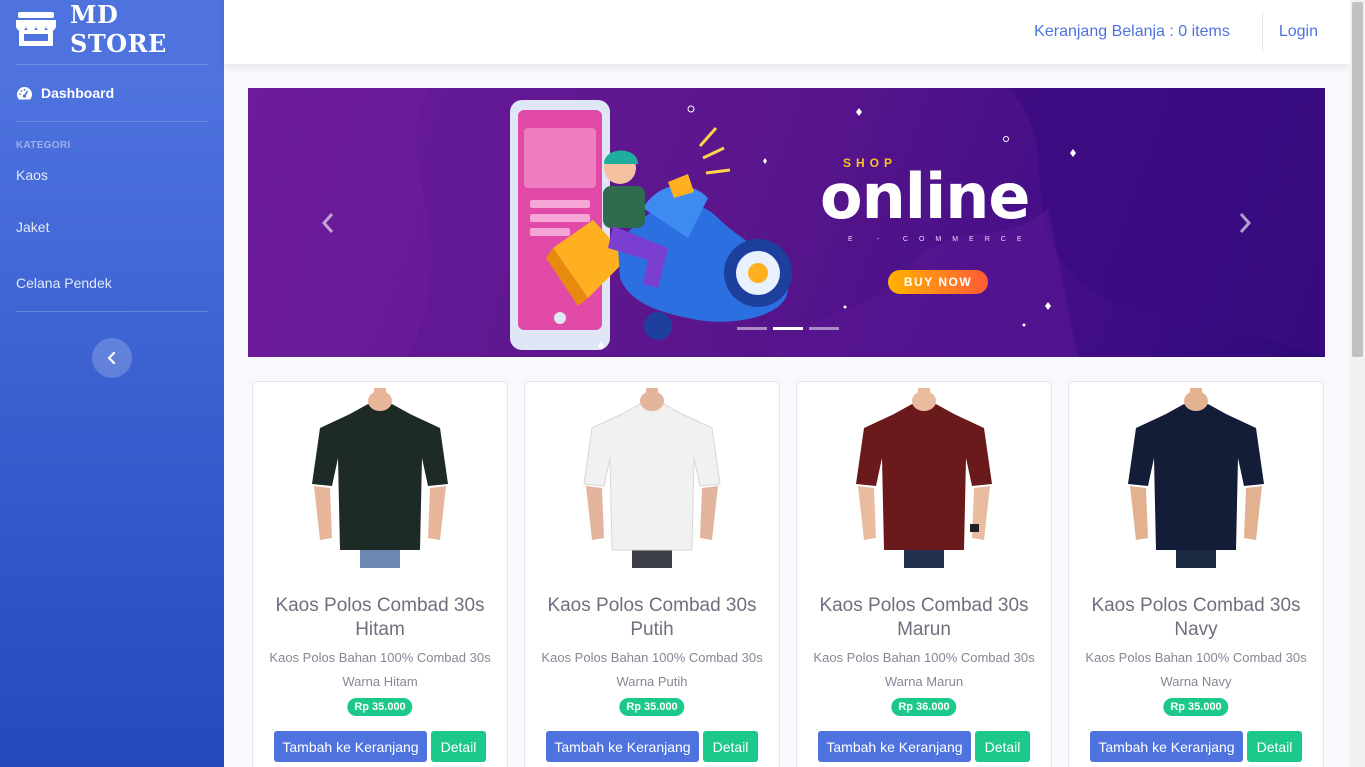 This screenshot has height=767, width=1365. I want to click on sidebar-item-dashboard: Dashboard, so click(112, 93).